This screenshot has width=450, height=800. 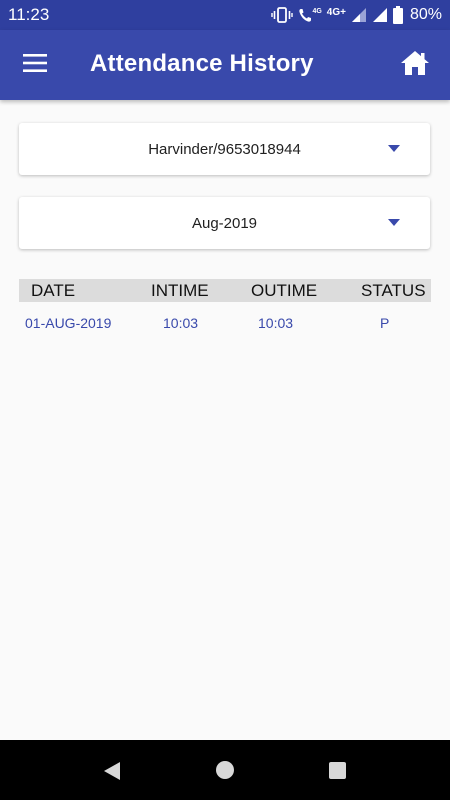 I want to click on status-icons: 4G 4G+ 80%, so click(x=356, y=15).